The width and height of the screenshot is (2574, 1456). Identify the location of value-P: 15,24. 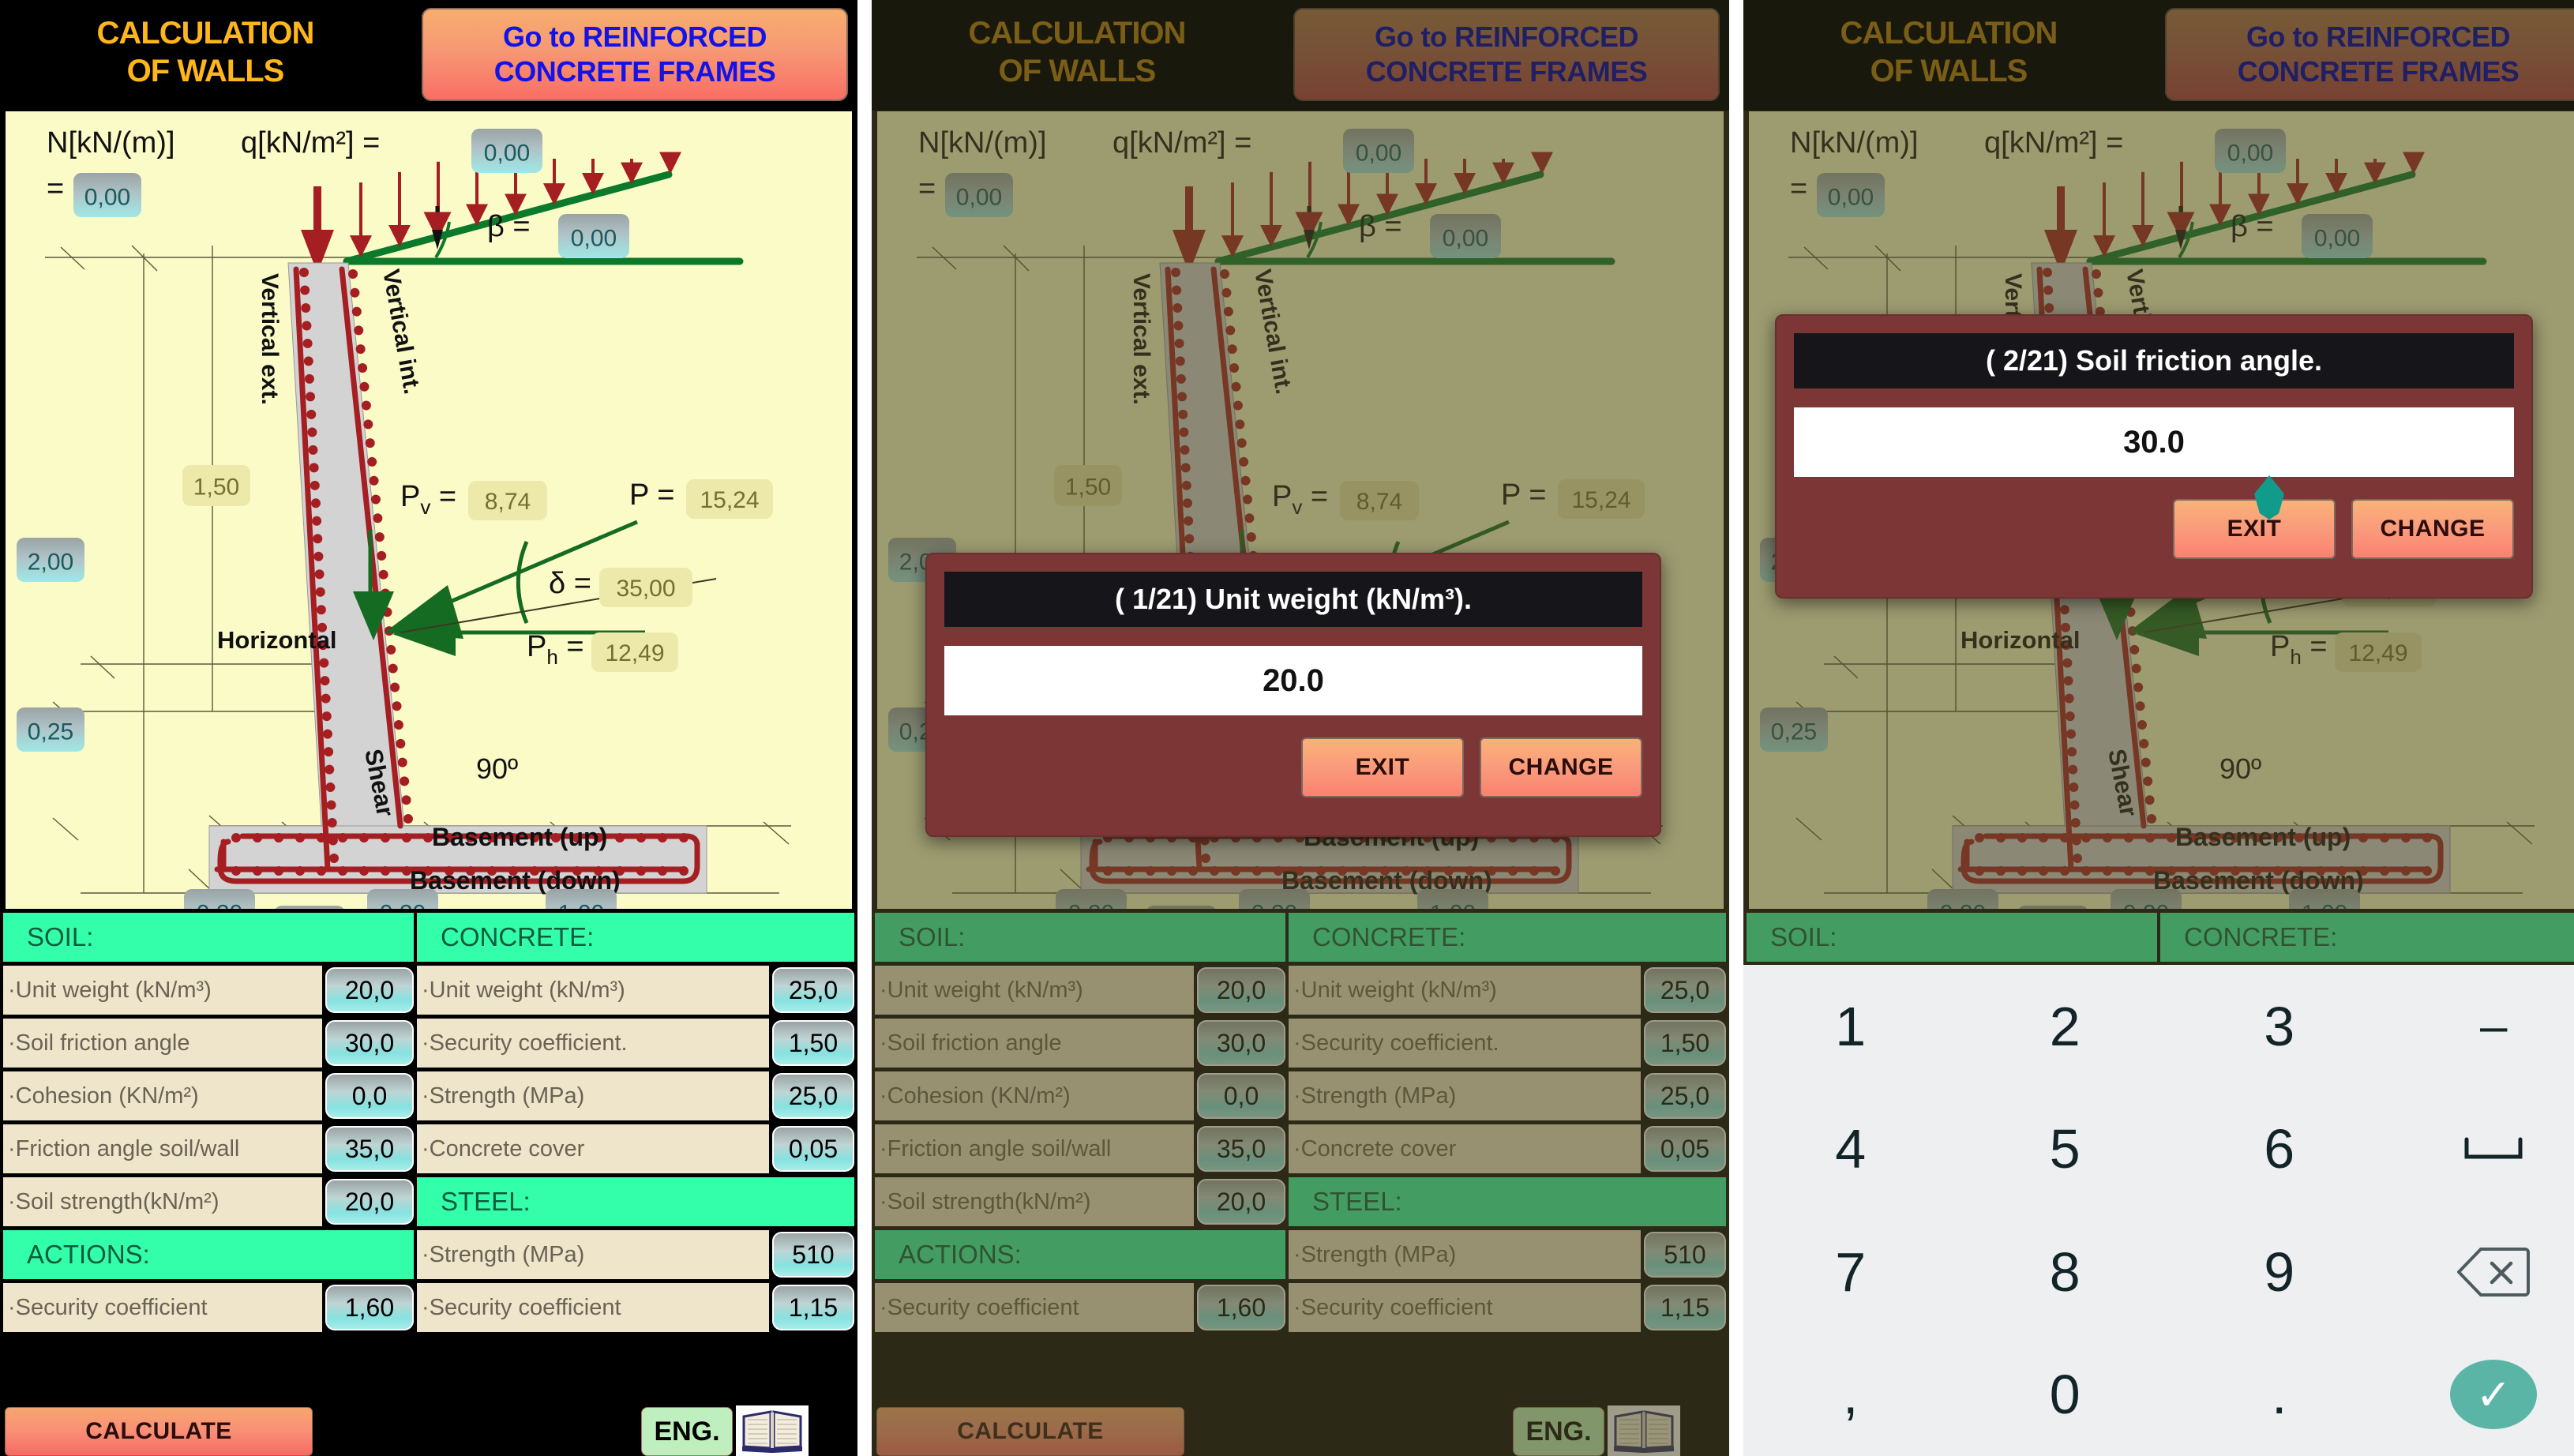
(729, 500).